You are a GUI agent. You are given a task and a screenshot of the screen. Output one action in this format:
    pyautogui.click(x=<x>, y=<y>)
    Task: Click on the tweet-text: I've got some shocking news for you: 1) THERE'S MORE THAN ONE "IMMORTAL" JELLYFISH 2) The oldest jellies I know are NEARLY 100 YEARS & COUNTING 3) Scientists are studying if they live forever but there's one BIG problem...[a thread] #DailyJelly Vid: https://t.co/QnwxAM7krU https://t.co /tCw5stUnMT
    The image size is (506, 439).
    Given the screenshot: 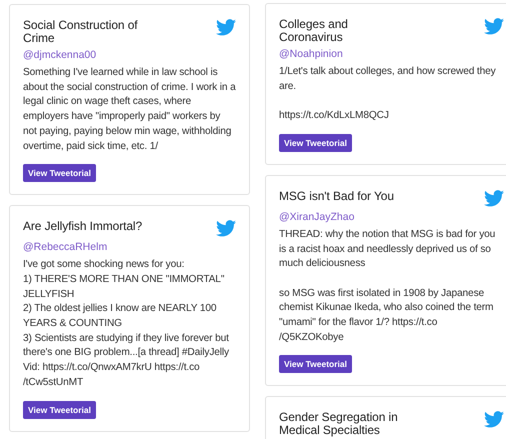 What is the action you would take?
    pyautogui.click(x=126, y=324)
    